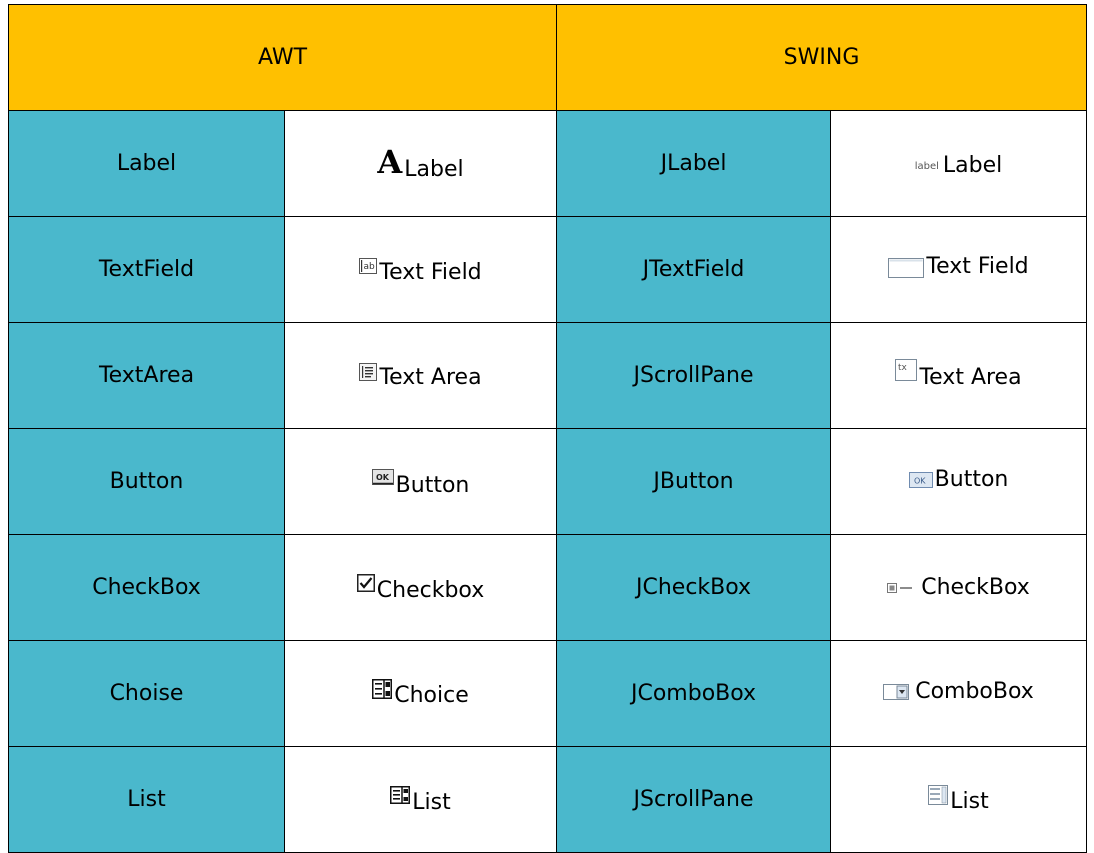 The width and height of the screenshot is (1094, 853). Describe the element at coordinates (382, 689) in the screenshot. I see `choice-icon` at that location.